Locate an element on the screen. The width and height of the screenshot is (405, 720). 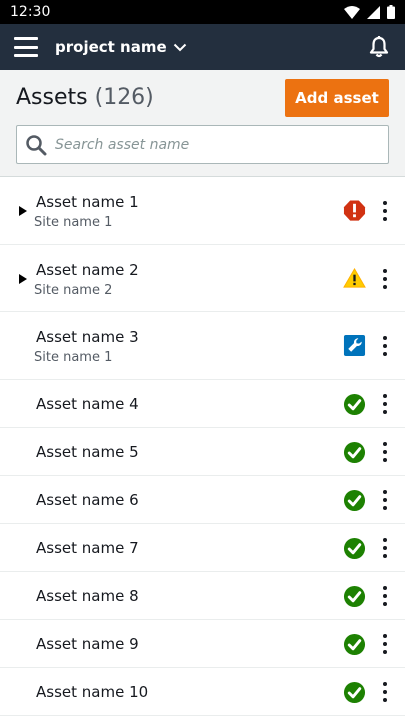
asset-name: Asset name 4 is located at coordinates (87, 403).